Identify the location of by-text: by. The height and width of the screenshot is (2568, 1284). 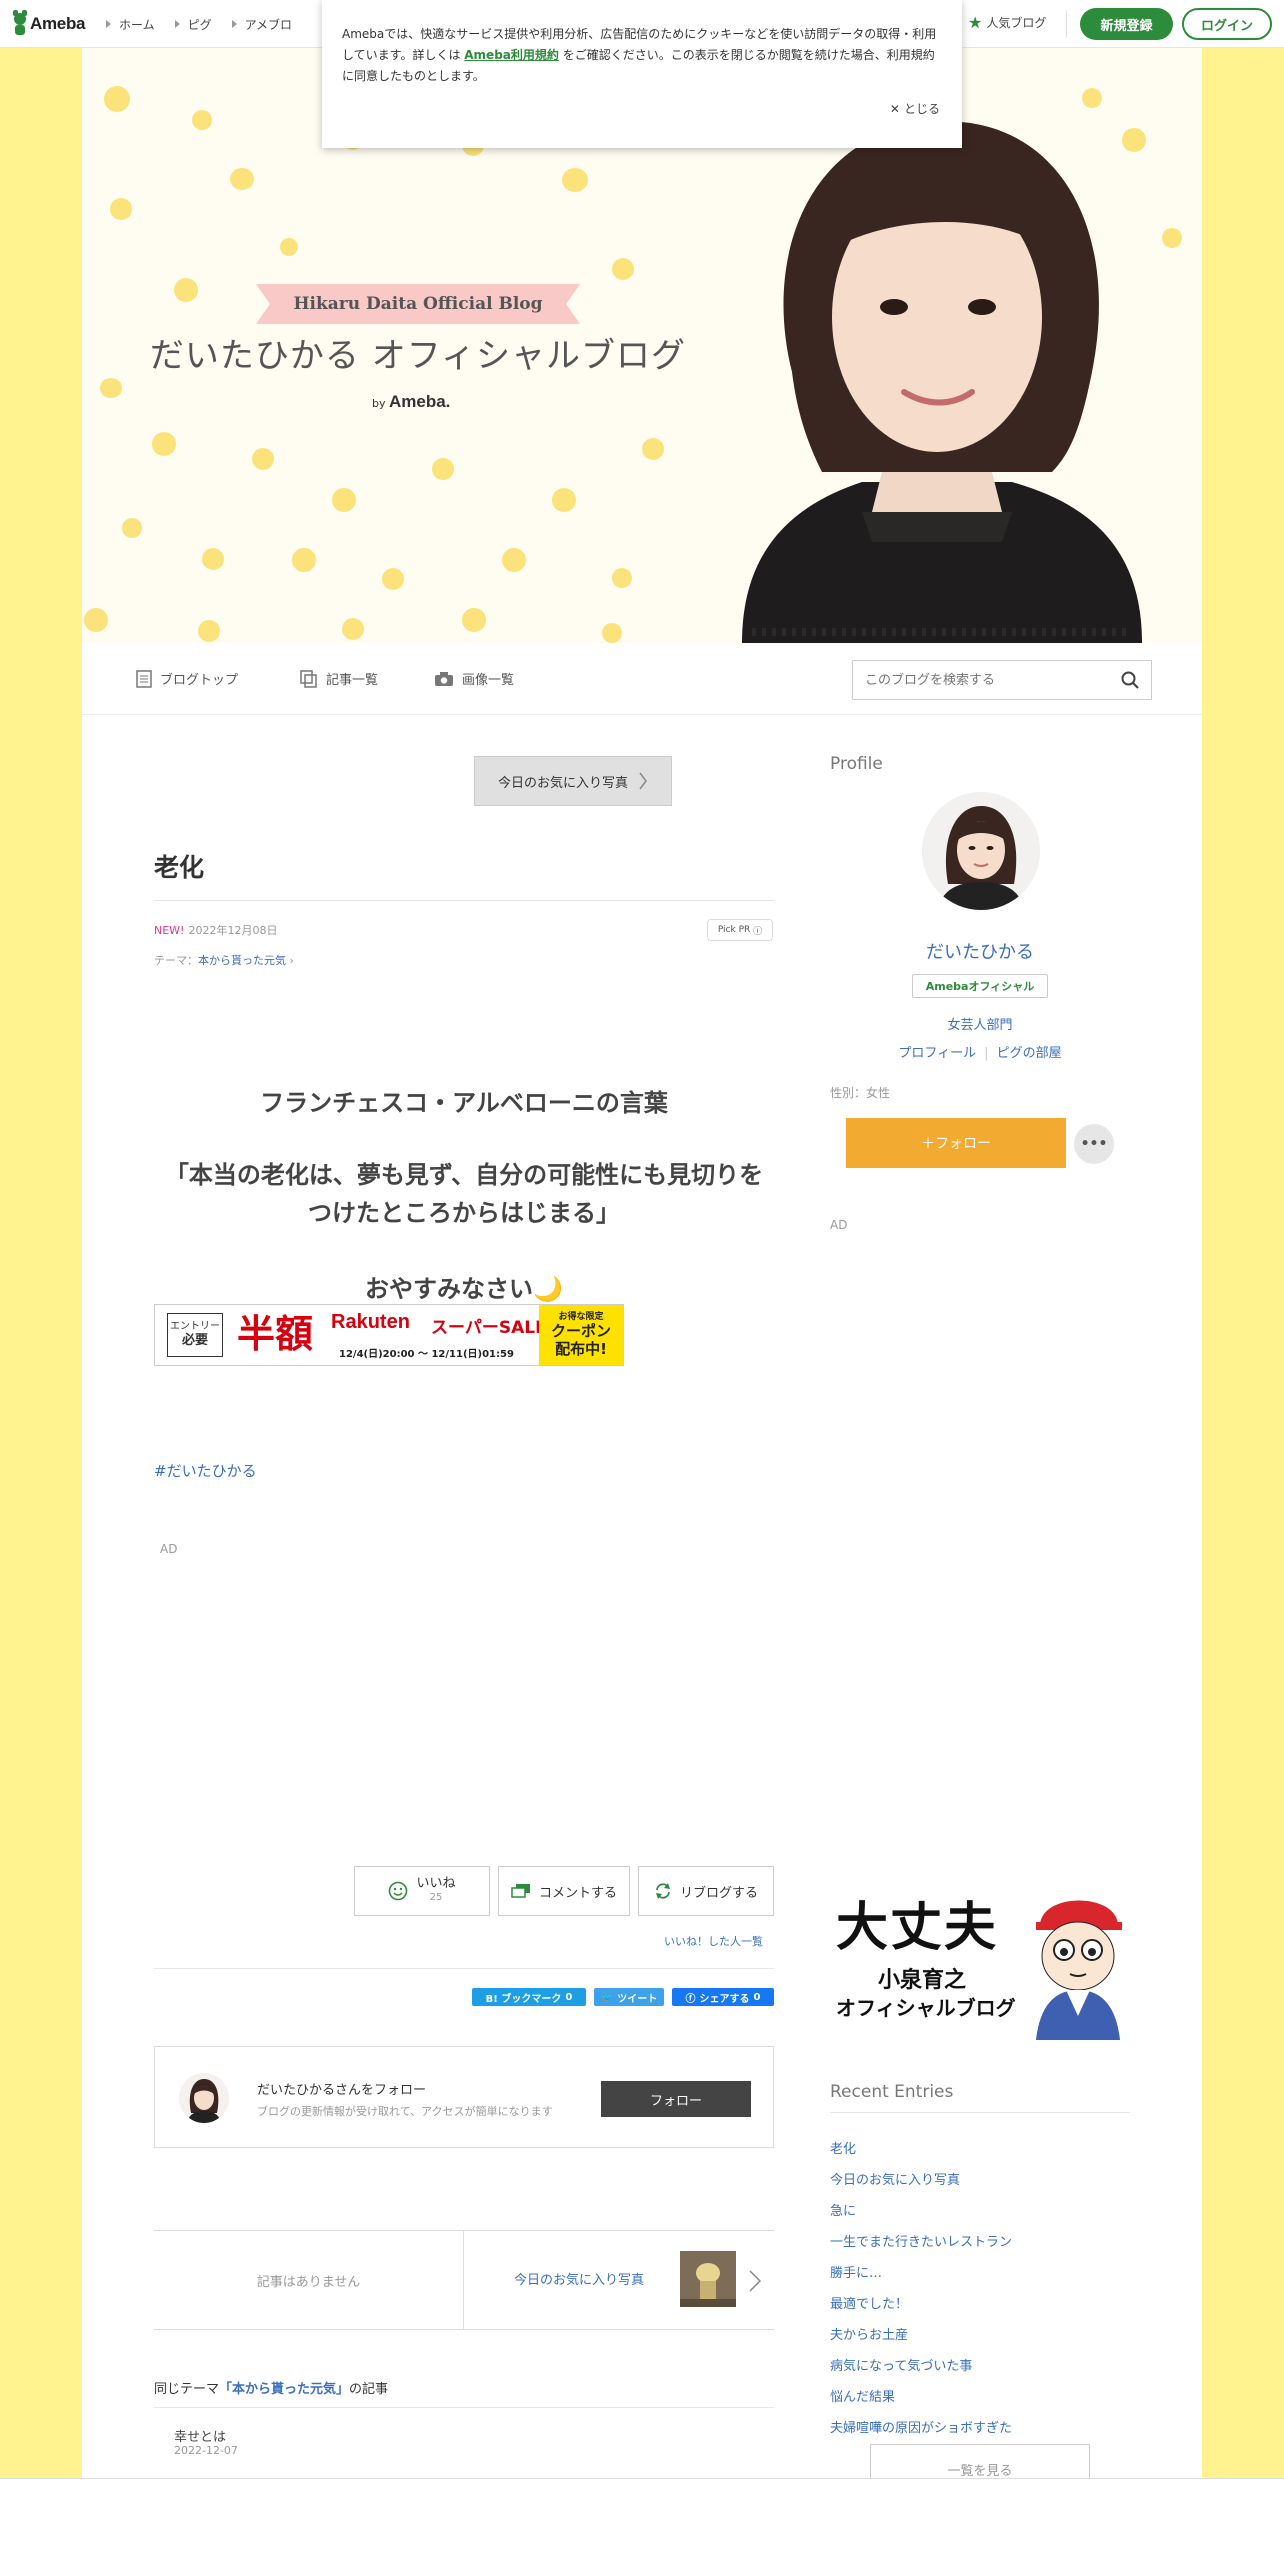
(379, 403).